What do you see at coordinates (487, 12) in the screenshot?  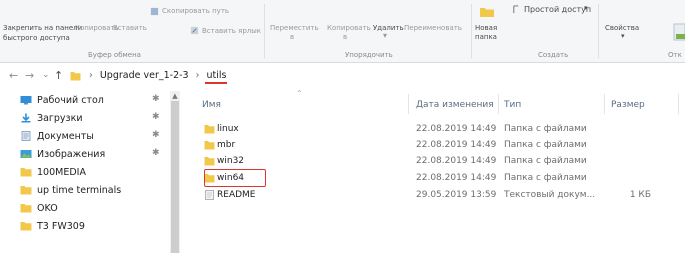 I see `new-folder-icon` at bounding box center [487, 12].